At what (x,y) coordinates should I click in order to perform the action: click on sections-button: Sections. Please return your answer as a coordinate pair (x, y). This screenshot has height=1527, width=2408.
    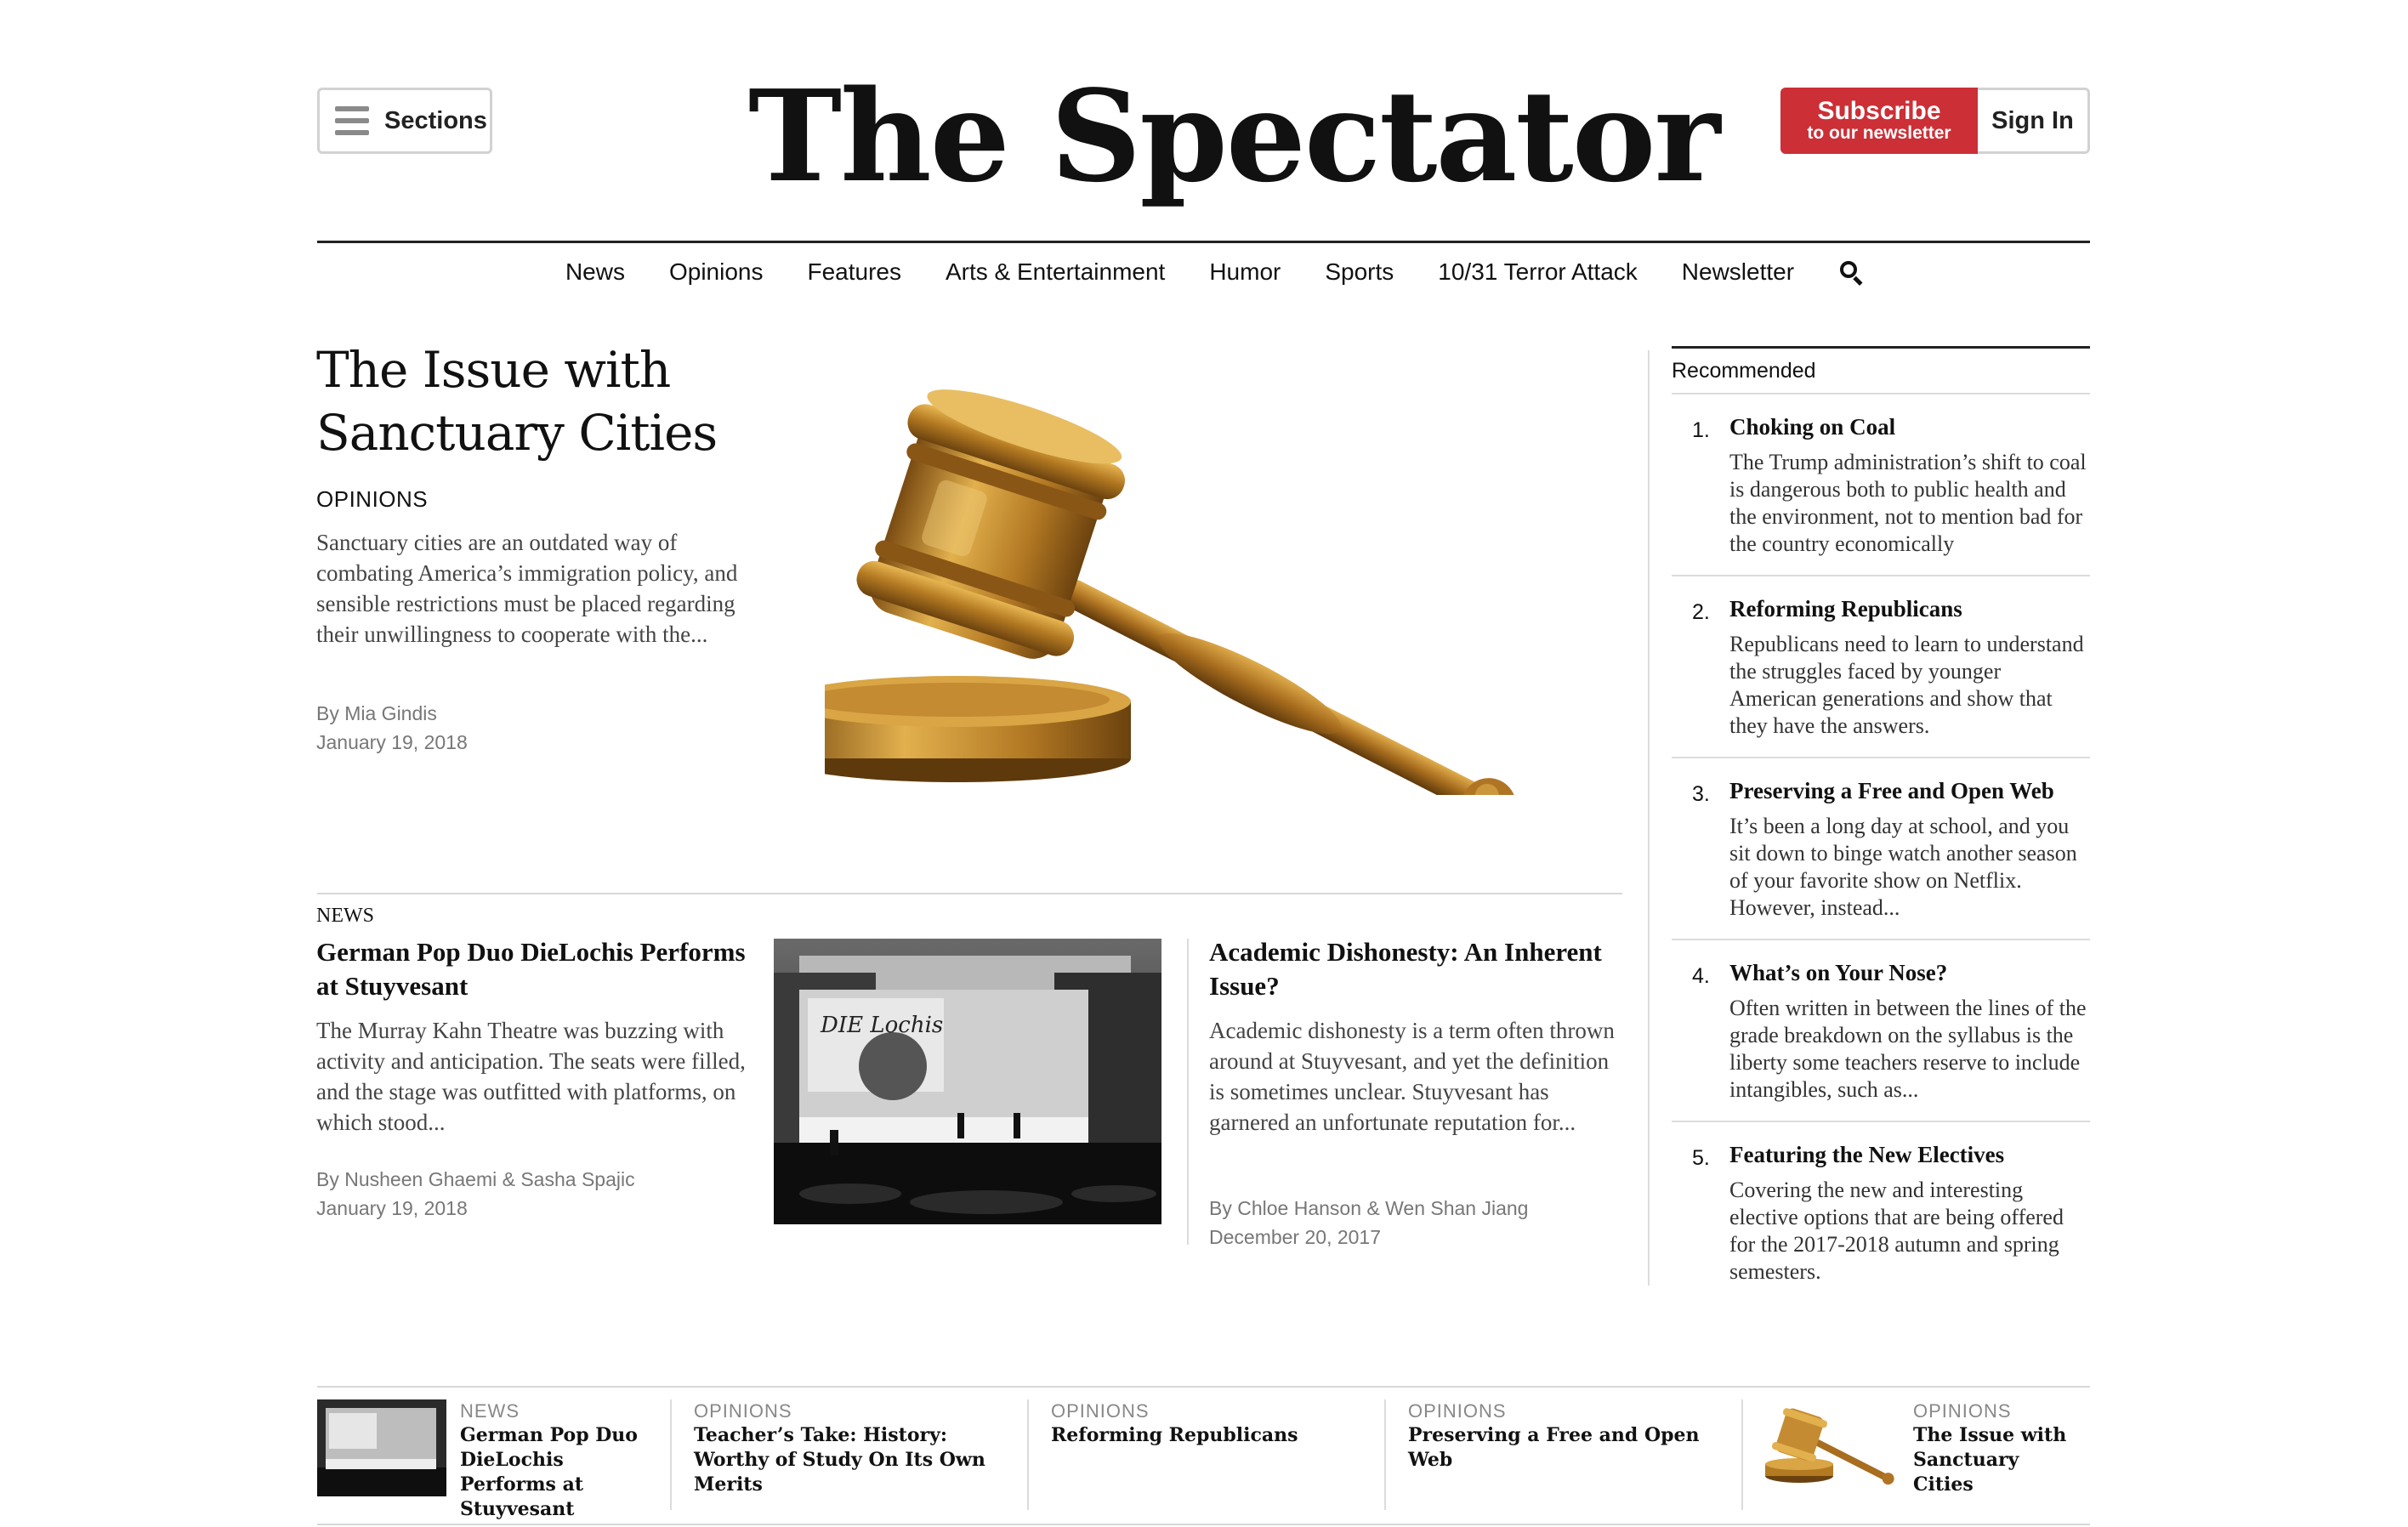
    Looking at the image, I should click on (404, 121).